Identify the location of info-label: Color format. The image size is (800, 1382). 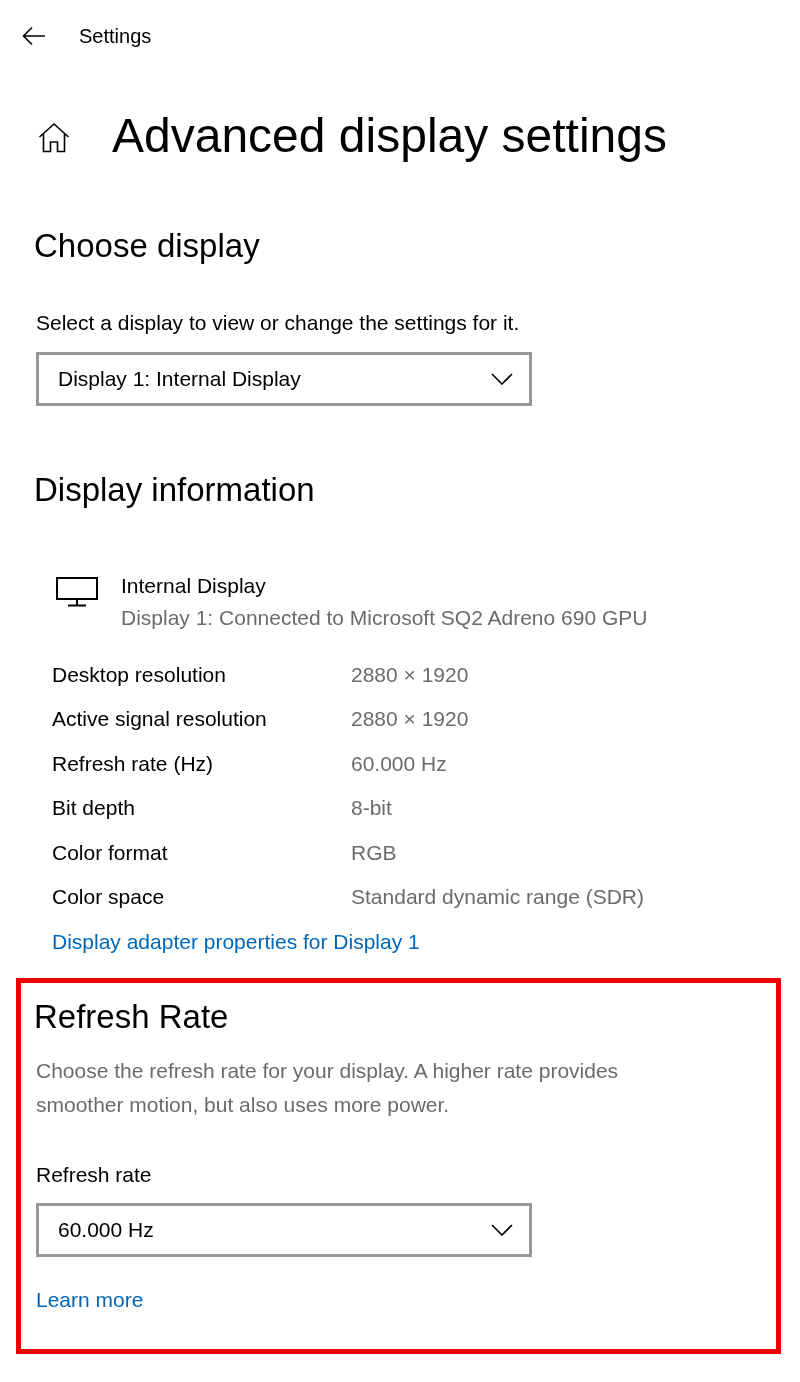
(110, 852).